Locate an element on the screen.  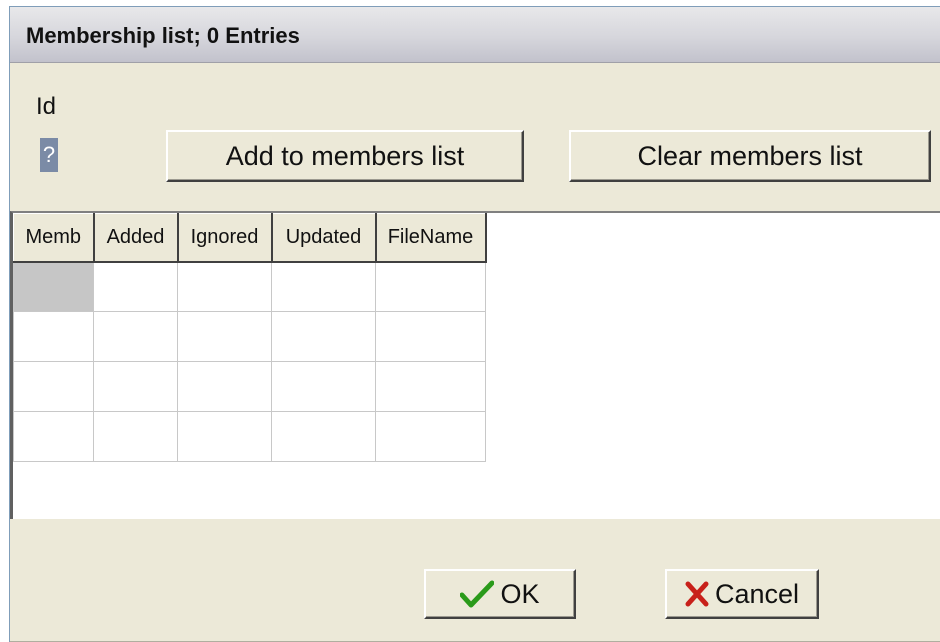
column-header-ignored: Ignored is located at coordinates (225, 238).